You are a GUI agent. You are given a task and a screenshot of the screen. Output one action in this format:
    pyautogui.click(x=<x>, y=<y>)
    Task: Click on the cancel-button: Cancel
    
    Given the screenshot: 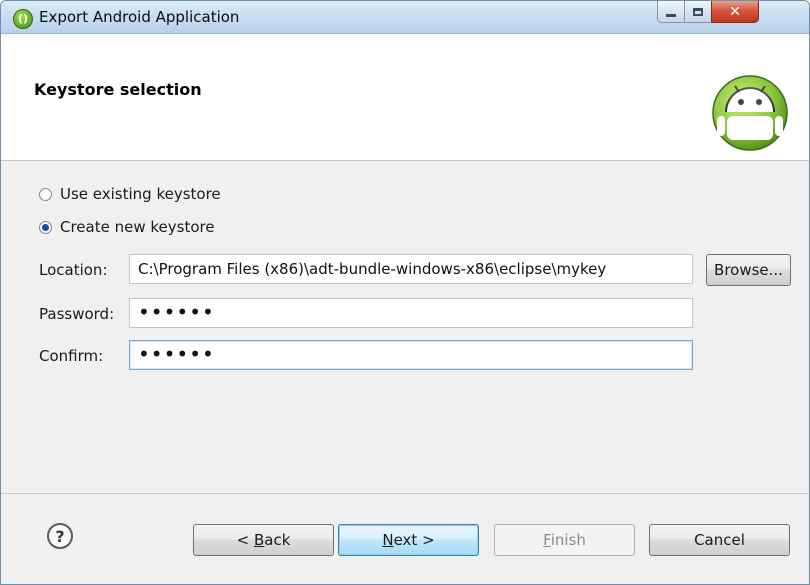 What is the action you would take?
    pyautogui.click(x=719, y=540)
    